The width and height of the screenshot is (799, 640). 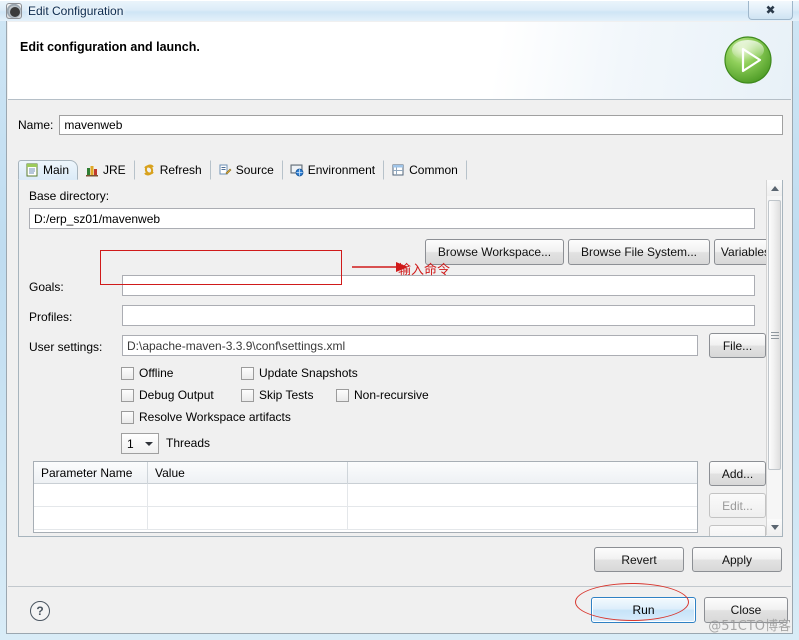 I want to click on tab-label: Common, so click(x=433, y=170).